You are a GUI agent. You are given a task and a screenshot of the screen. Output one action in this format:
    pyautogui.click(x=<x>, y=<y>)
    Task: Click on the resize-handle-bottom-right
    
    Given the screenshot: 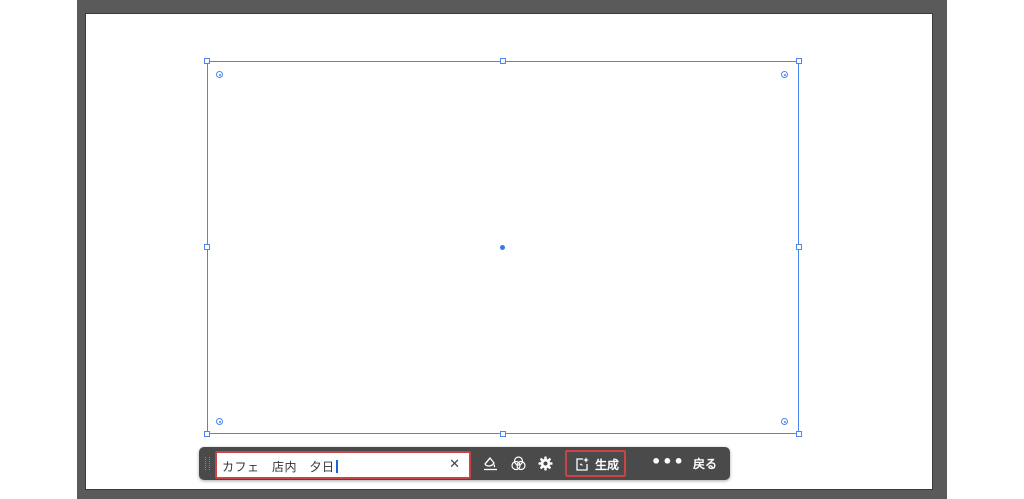 What is the action you would take?
    pyautogui.click(x=799, y=434)
    